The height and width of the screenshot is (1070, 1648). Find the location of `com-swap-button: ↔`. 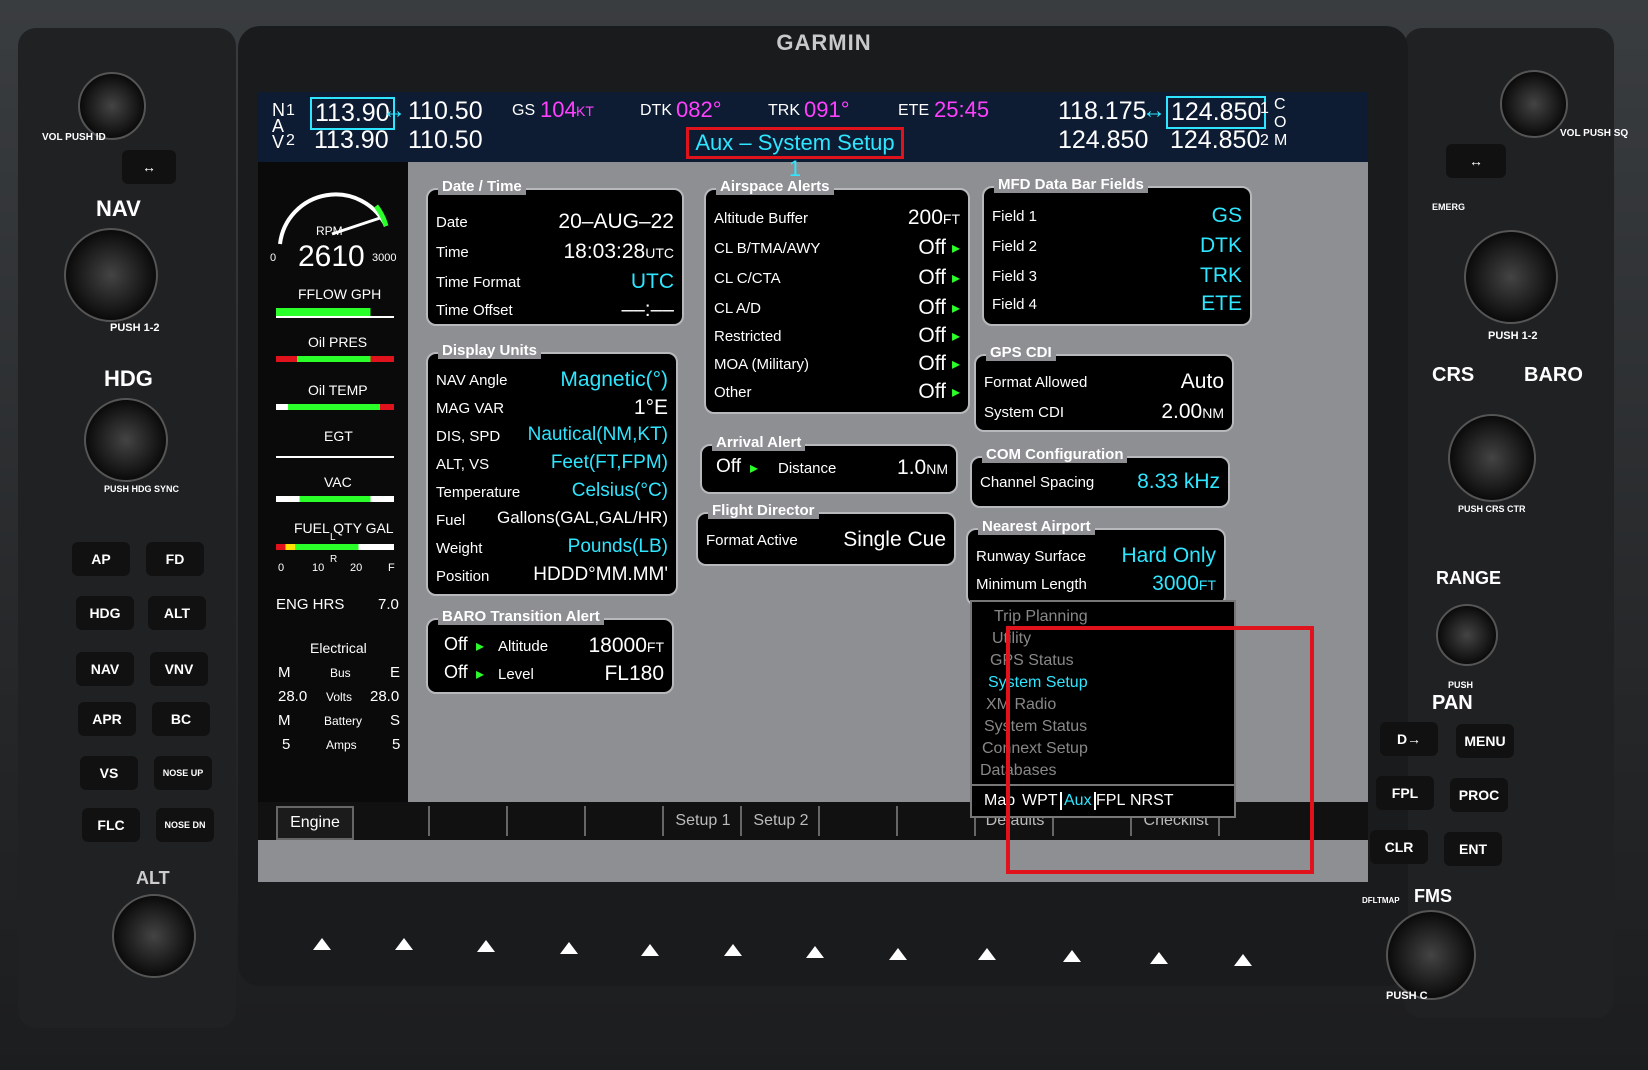

com-swap-button: ↔ is located at coordinates (1476, 161).